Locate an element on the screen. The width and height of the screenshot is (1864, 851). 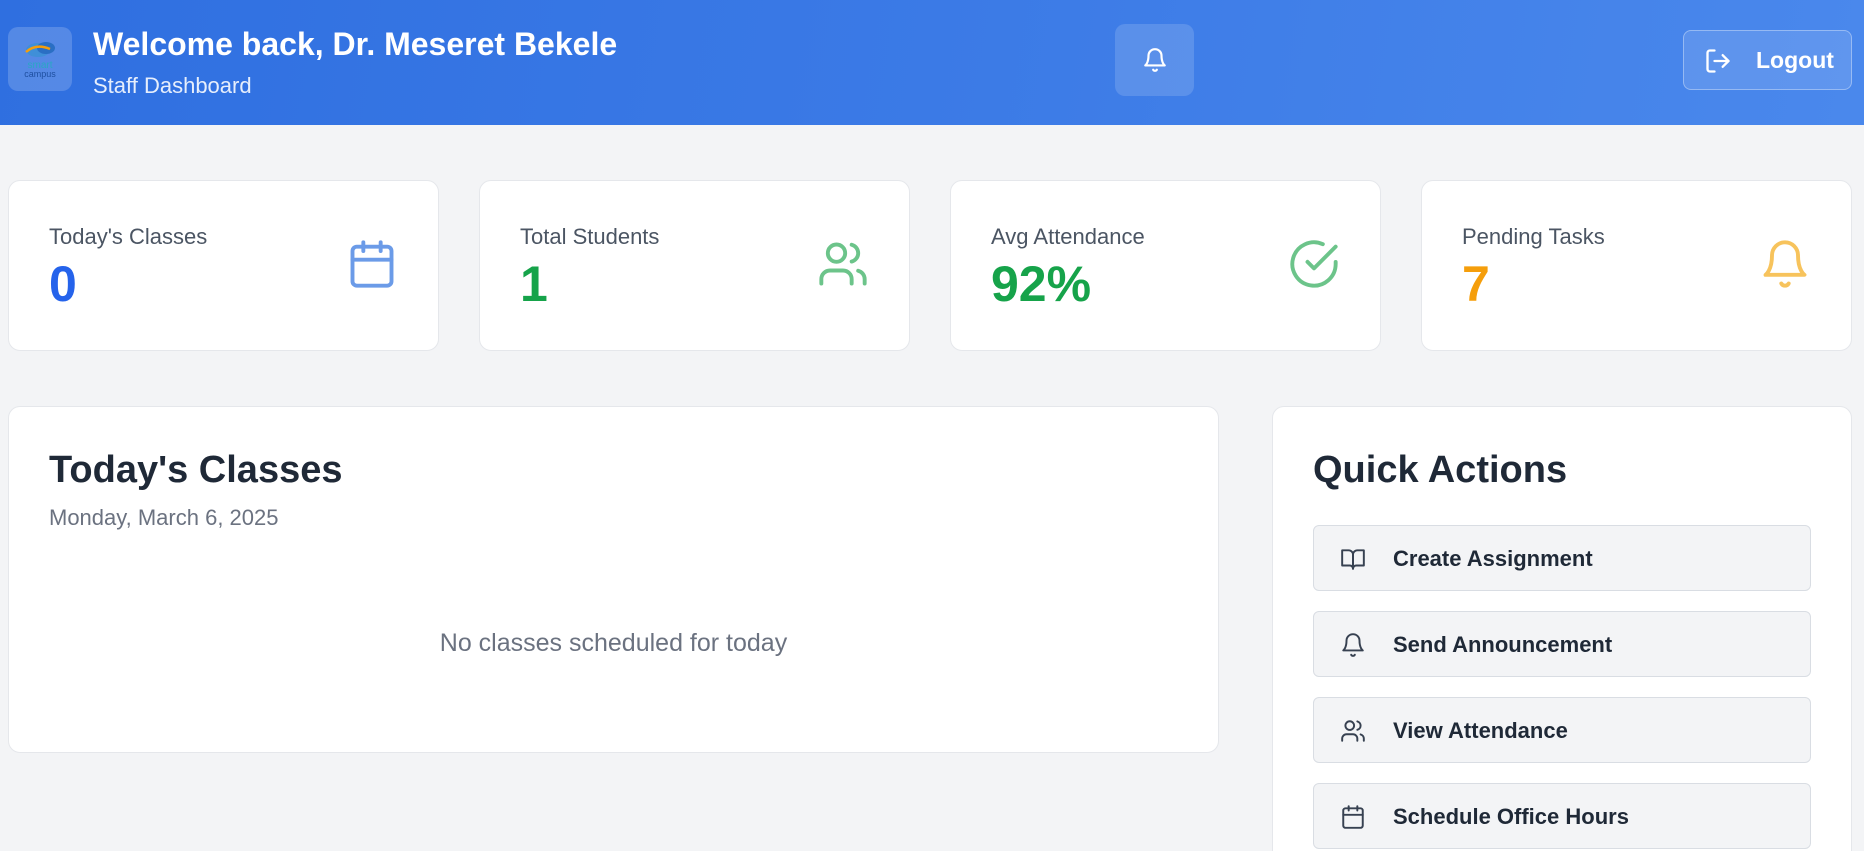
quick-action-label: Send Announcement is located at coordinates (1503, 644).